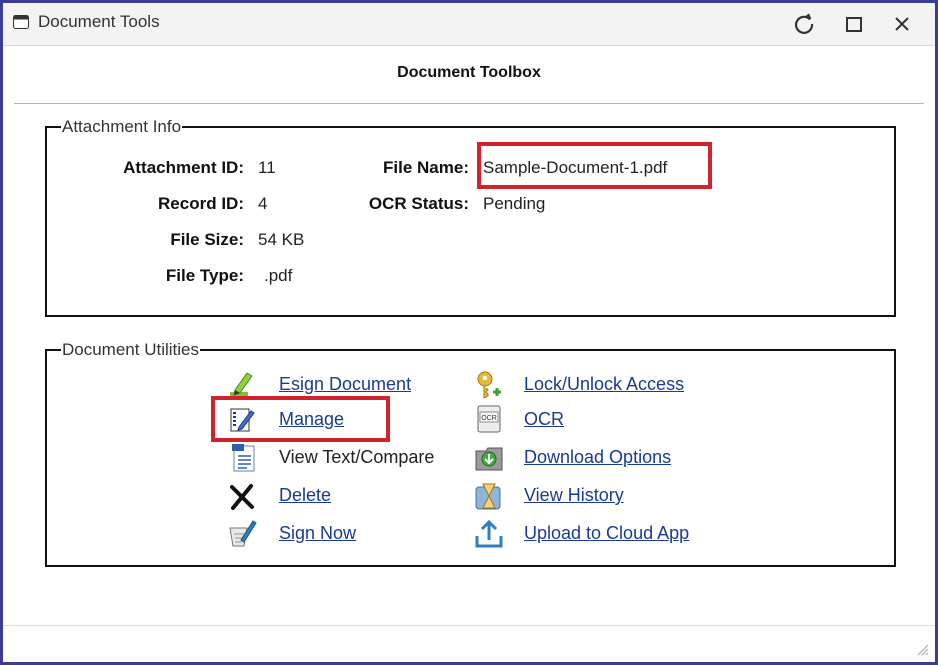 This screenshot has height=665, width=938. What do you see at coordinates (305, 495) in the screenshot?
I see `delete-link: Delete` at bounding box center [305, 495].